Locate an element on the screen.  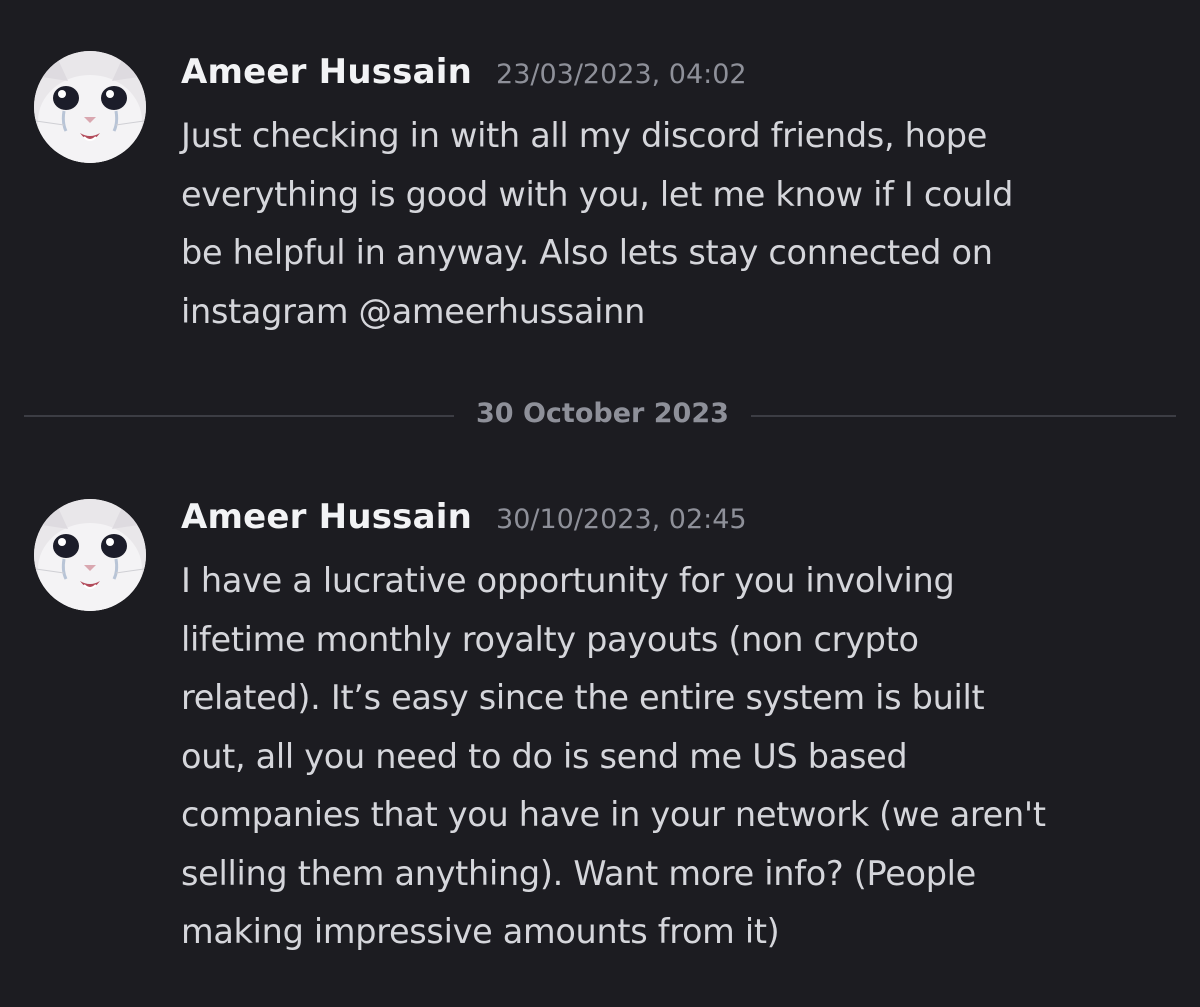
date-divider: 30 October 2023 is located at coordinates (600, 416).